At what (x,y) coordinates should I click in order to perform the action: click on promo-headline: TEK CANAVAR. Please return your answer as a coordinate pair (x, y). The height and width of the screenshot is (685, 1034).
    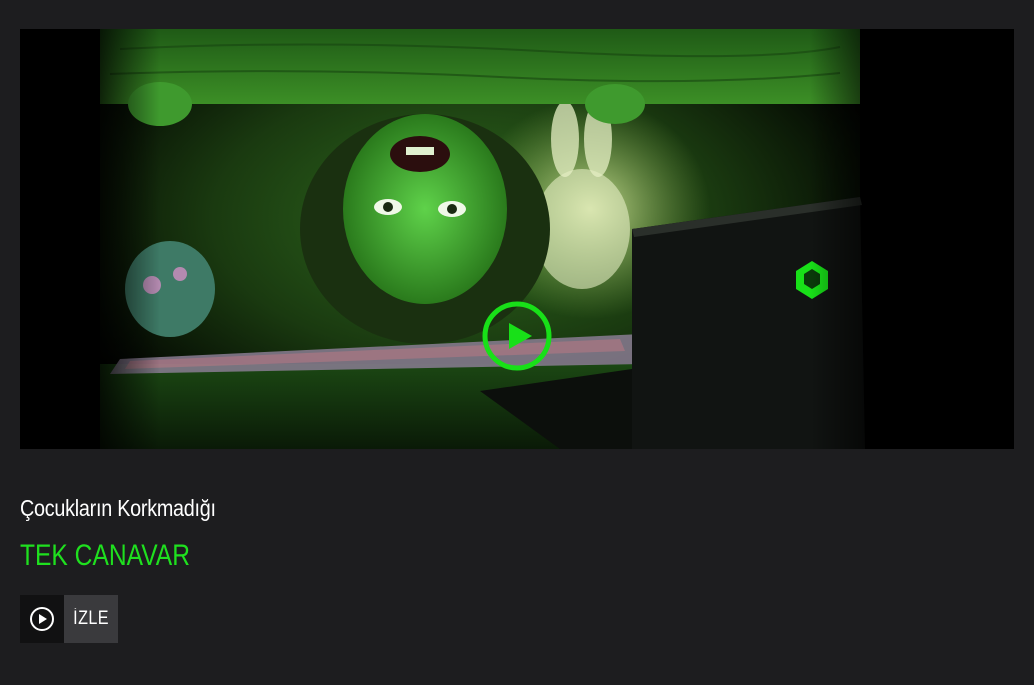
    Looking at the image, I should click on (105, 555).